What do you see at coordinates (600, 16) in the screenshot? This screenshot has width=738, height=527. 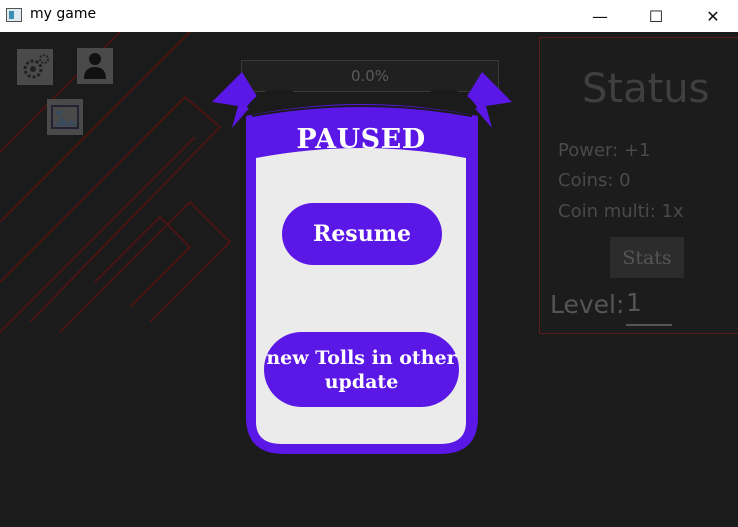 I see `minimize-button: —` at bounding box center [600, 16].